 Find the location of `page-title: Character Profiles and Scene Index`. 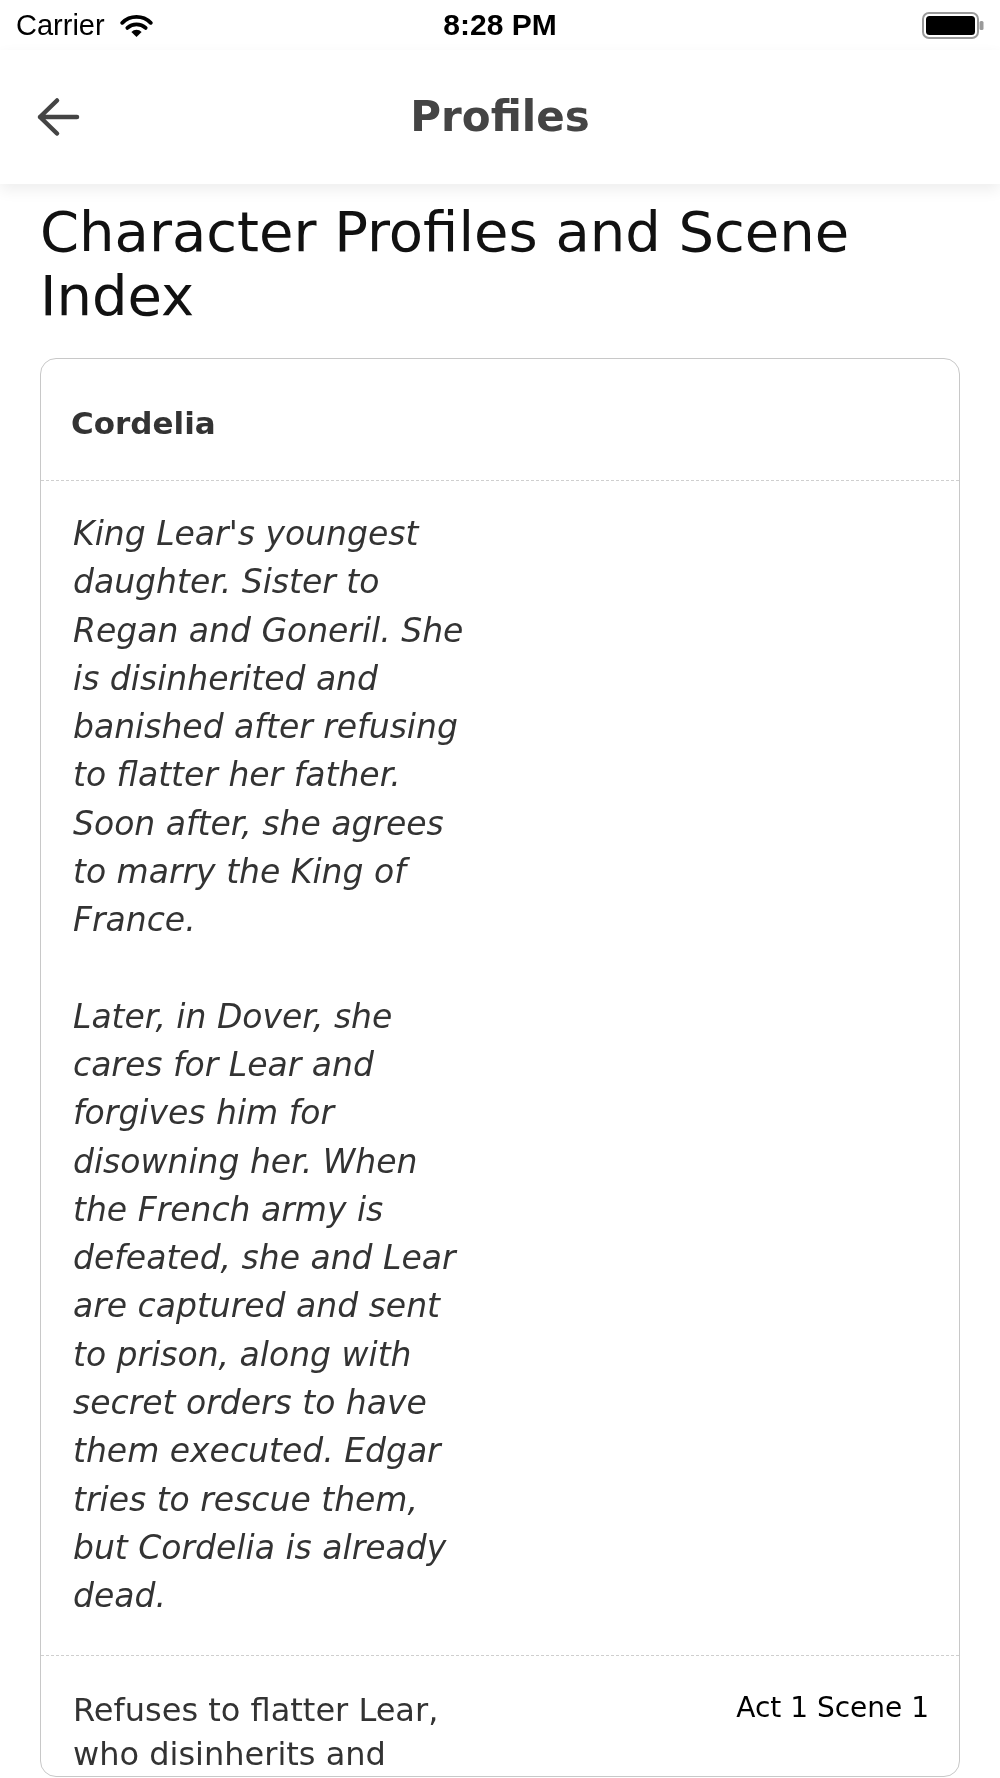

page-title: Character Profiles and Scene Index is located at coordinates (445, 264).